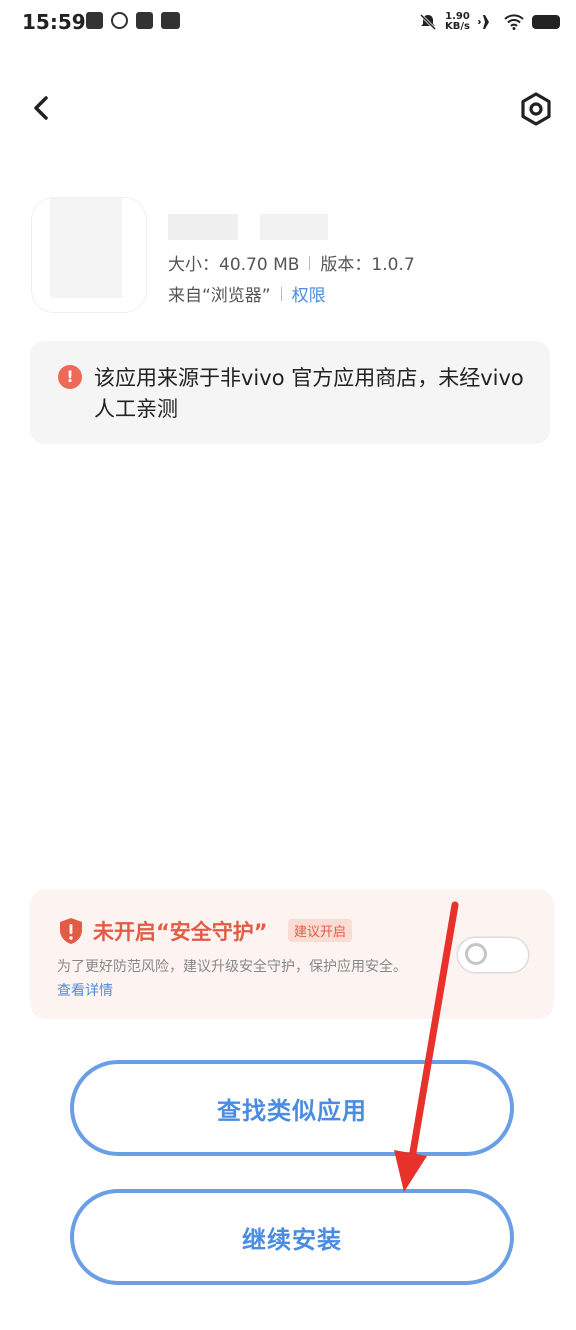 The image size is (576, 1330). What do you see at coordinates (232, 967) in the screenshot?
I see `security-description-text: 为了更好防范风险，建议升级安全守护，保护应用安全。` at bounding box center [232, 967].